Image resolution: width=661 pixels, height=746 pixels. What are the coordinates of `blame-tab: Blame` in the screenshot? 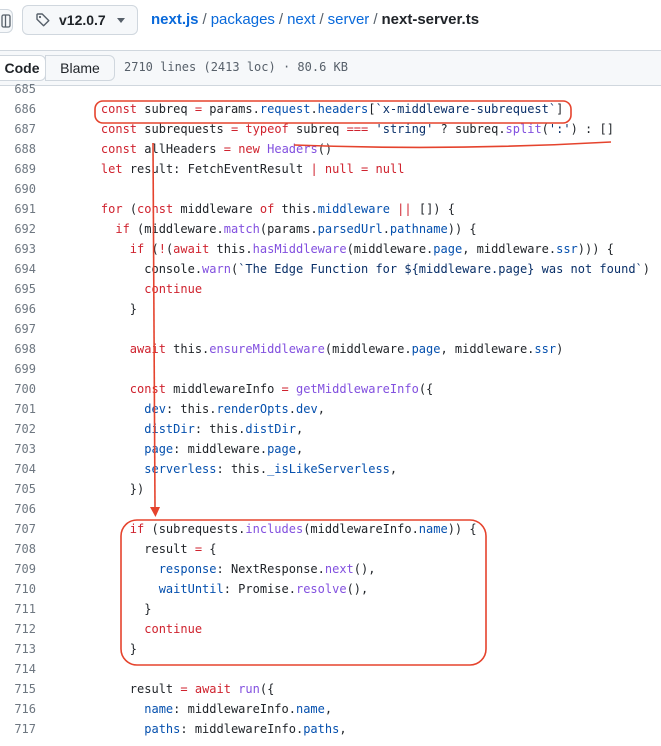 It's located at (80, 68).